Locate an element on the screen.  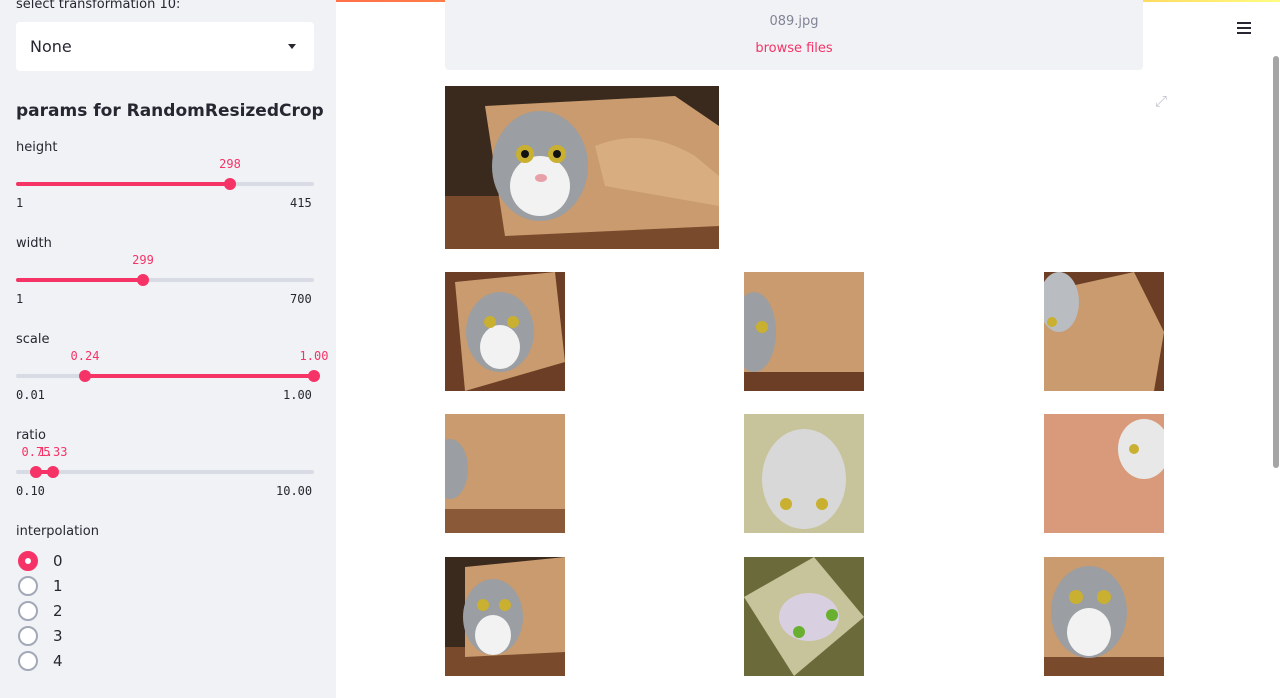
width-slider-thumb is located at coordinates (143, 280).